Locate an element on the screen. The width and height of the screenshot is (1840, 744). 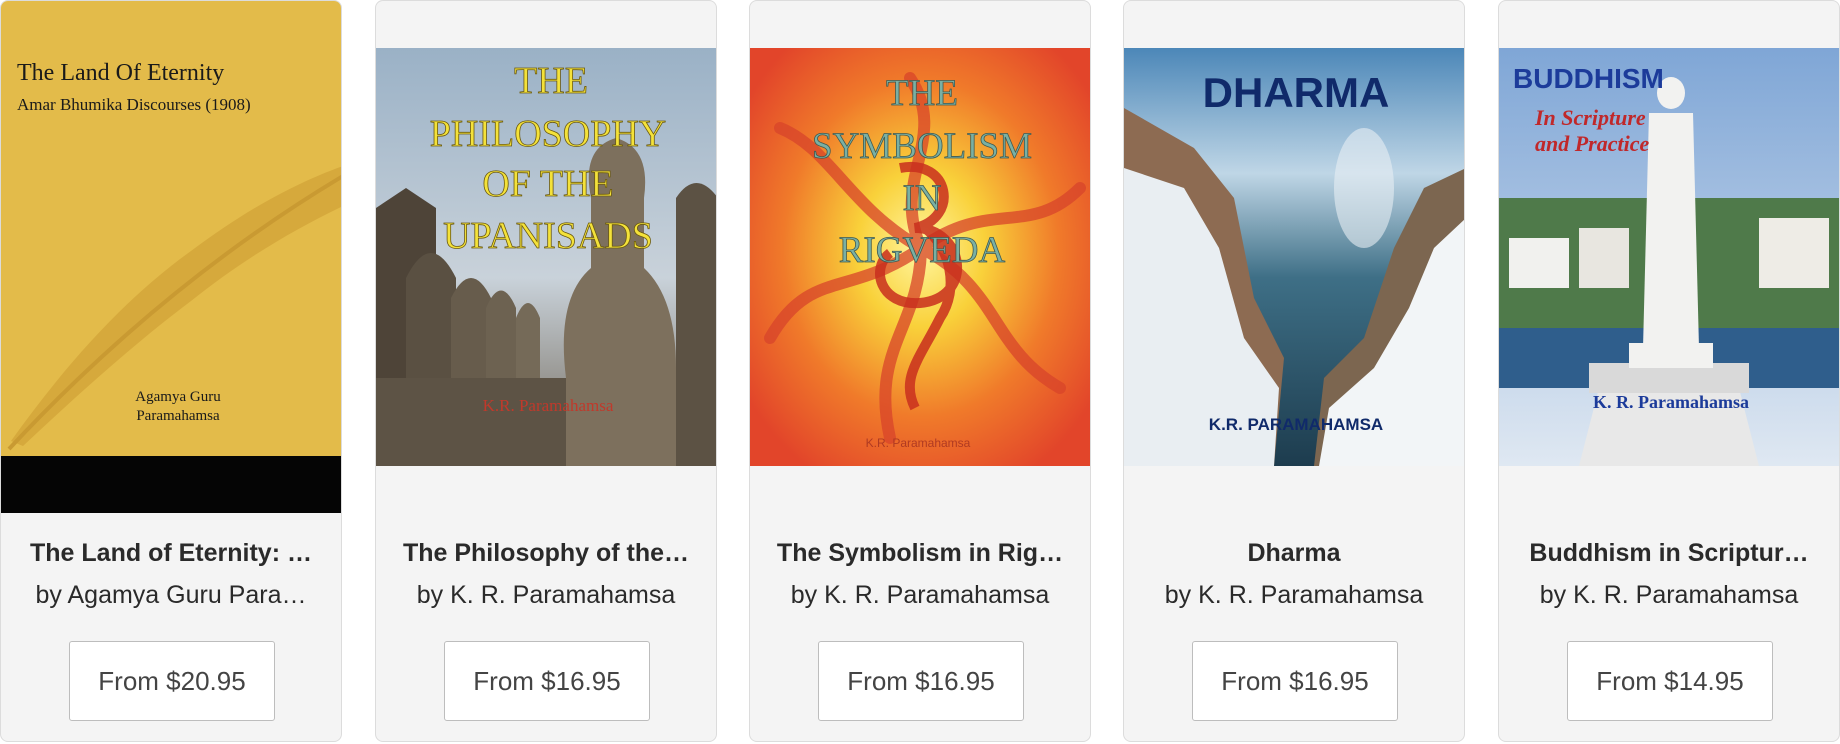
cover-title: OF THE is located at coordinates (547, 184).